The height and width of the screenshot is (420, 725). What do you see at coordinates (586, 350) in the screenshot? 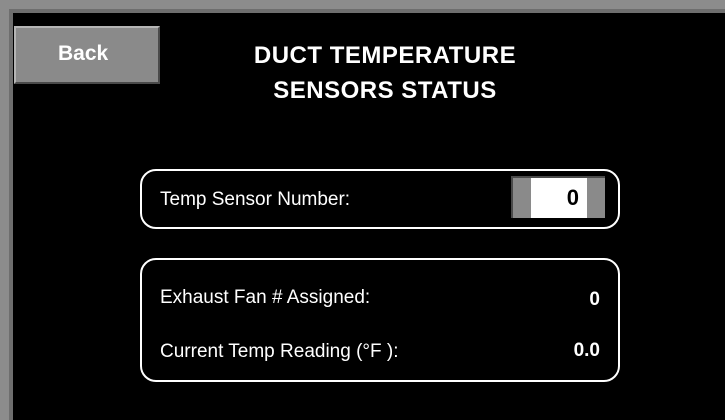
I see `temp-reading-value: 0.0` at bounding box center [586, 350].